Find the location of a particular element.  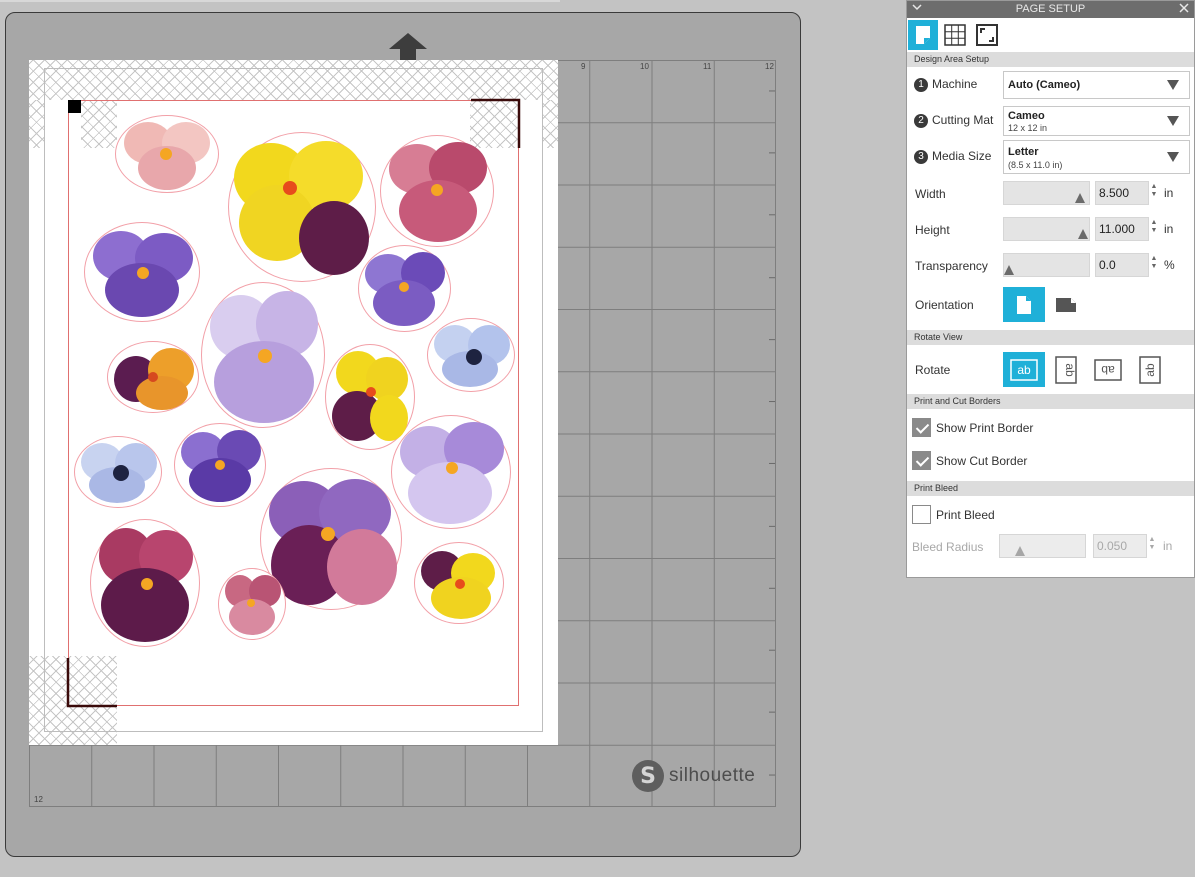

rotate-0-button: ab is located at coordinates (1024, 369).